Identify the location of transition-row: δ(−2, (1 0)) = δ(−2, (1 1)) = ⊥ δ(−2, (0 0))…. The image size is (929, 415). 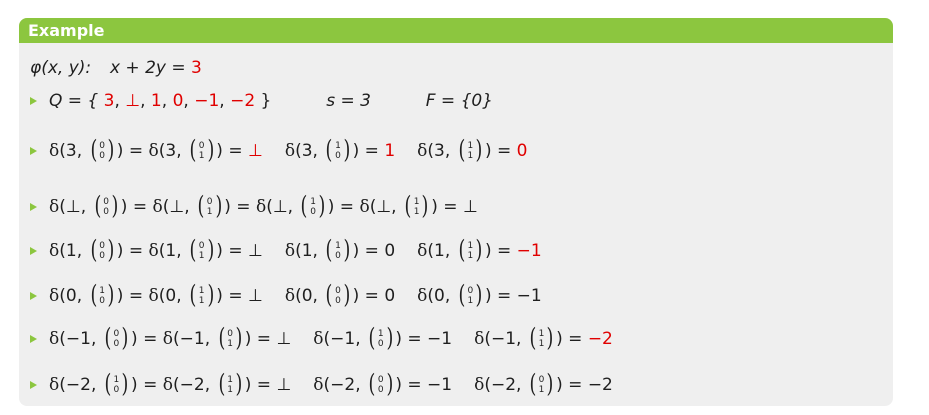
(321, 383).